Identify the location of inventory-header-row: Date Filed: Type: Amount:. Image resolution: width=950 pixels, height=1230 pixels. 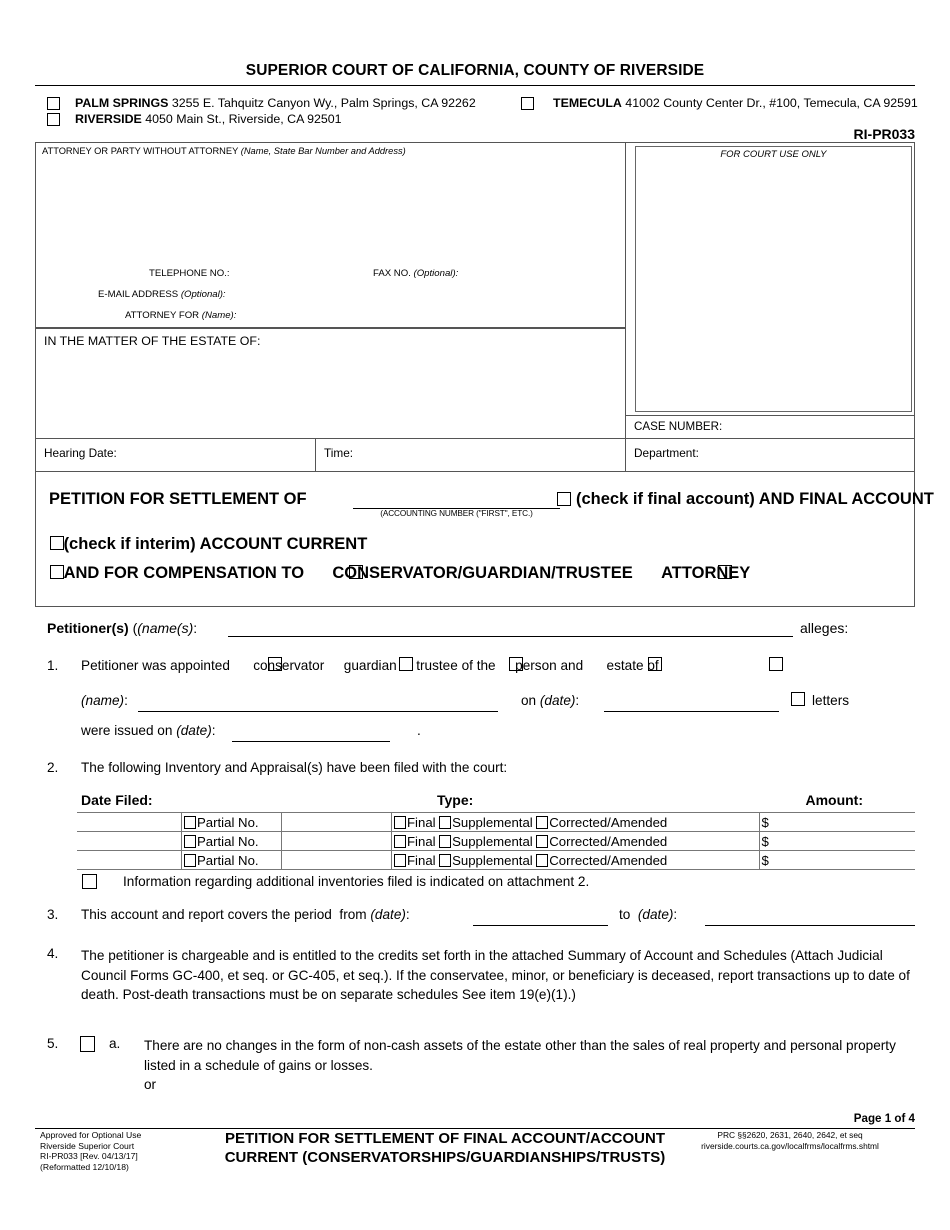
(496, 802).